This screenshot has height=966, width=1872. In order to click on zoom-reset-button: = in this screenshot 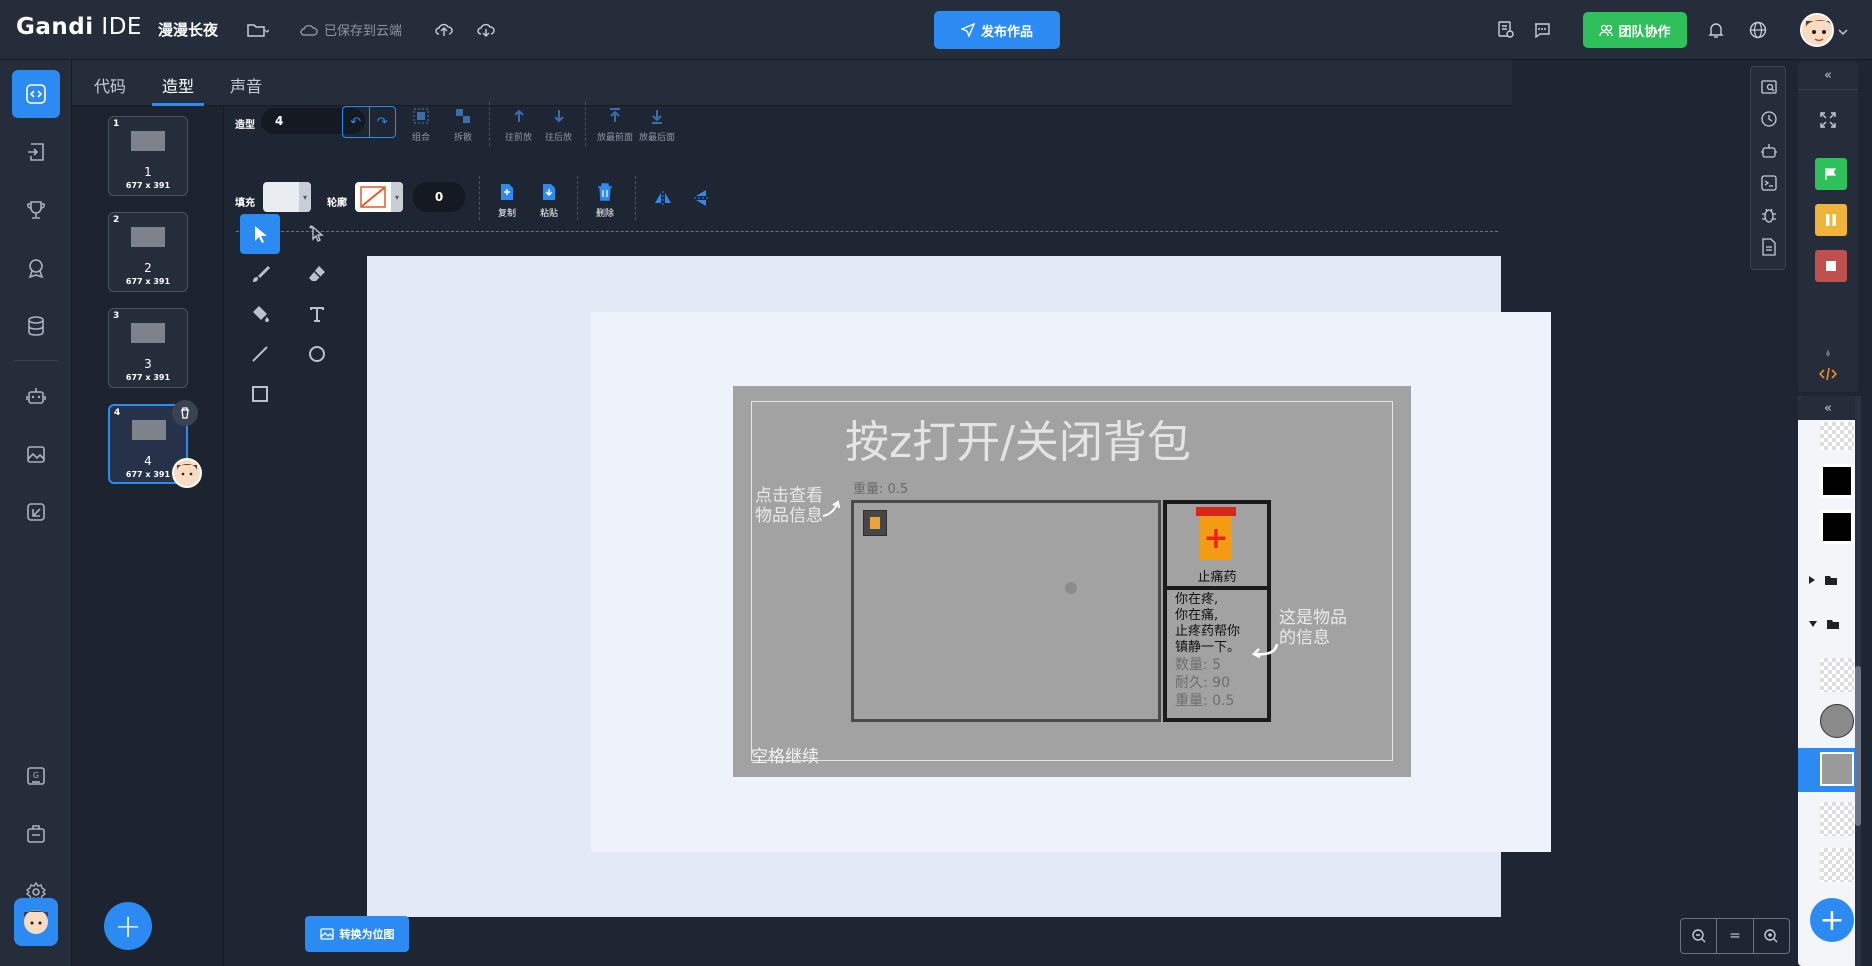, I will do `click(1735, 936)`.